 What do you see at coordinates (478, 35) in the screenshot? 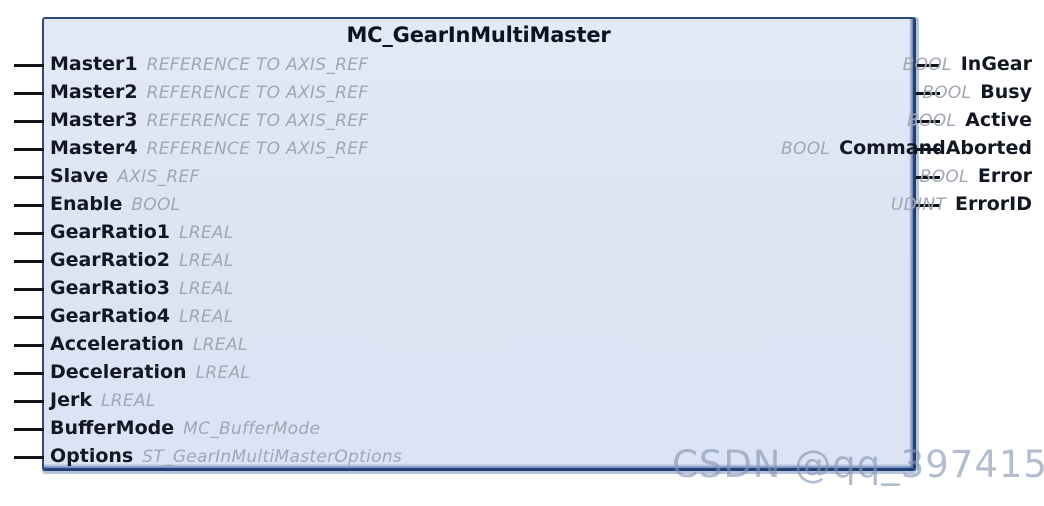
I see `function-block-title: MC_GearInMultiMaster` at bounding box center [478, 35].